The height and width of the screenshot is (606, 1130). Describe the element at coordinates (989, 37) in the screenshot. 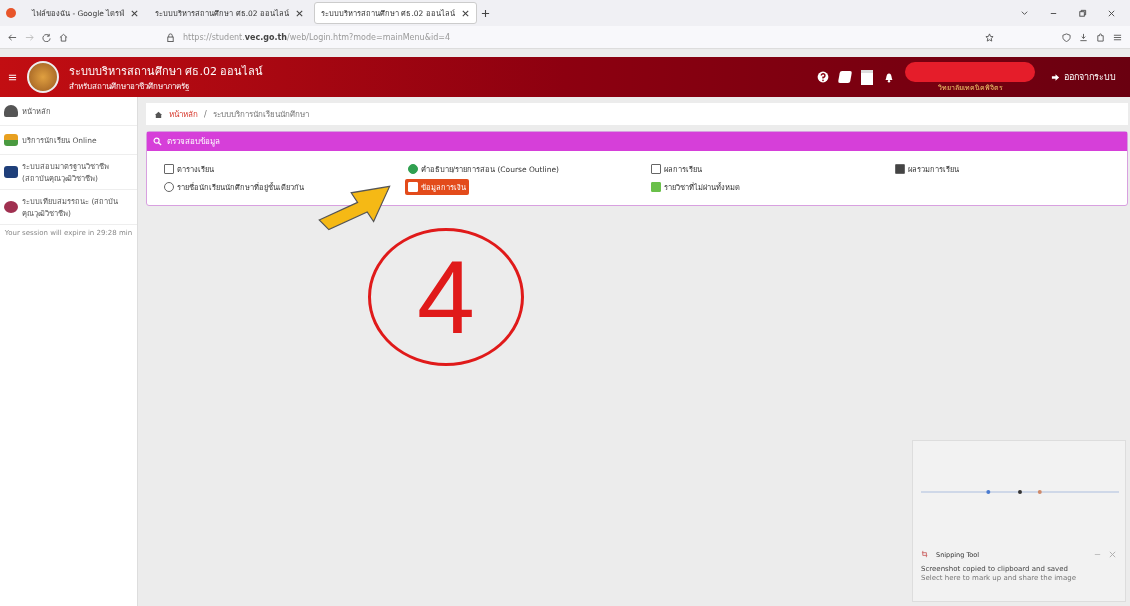

I see `star-icon` at that location.